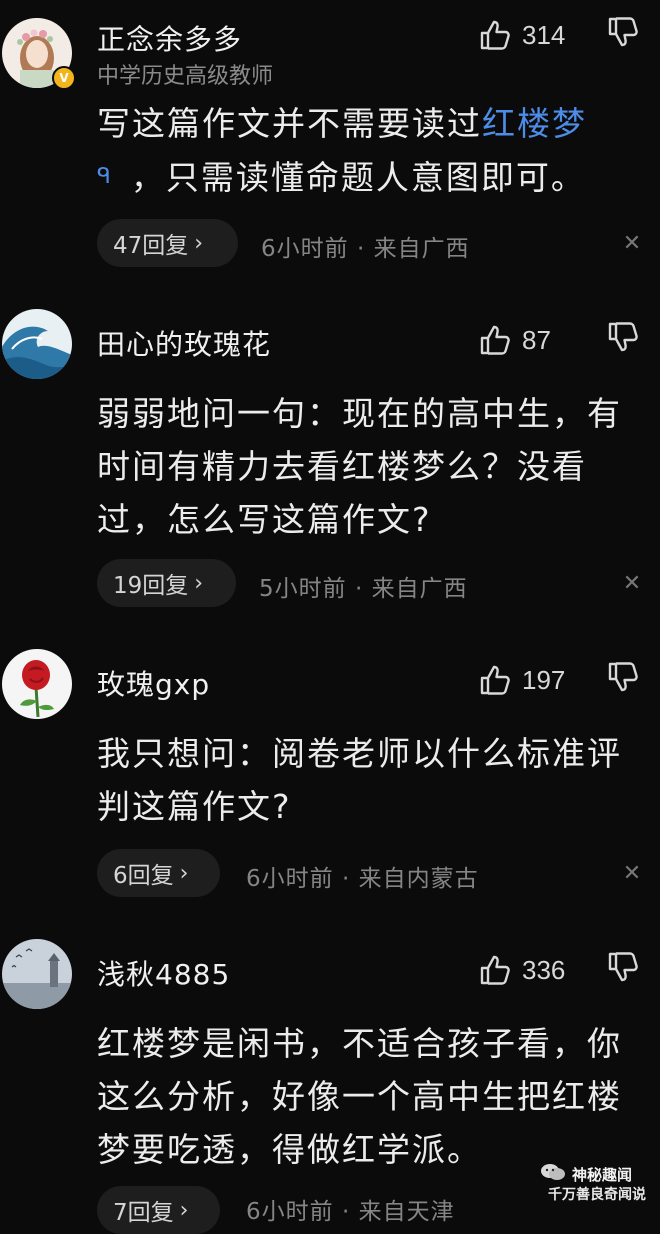 The image size is (660, 1234). Describe the element at coordinates (64, 78) in the screenshot. I see `verified-badge: V` at that location.